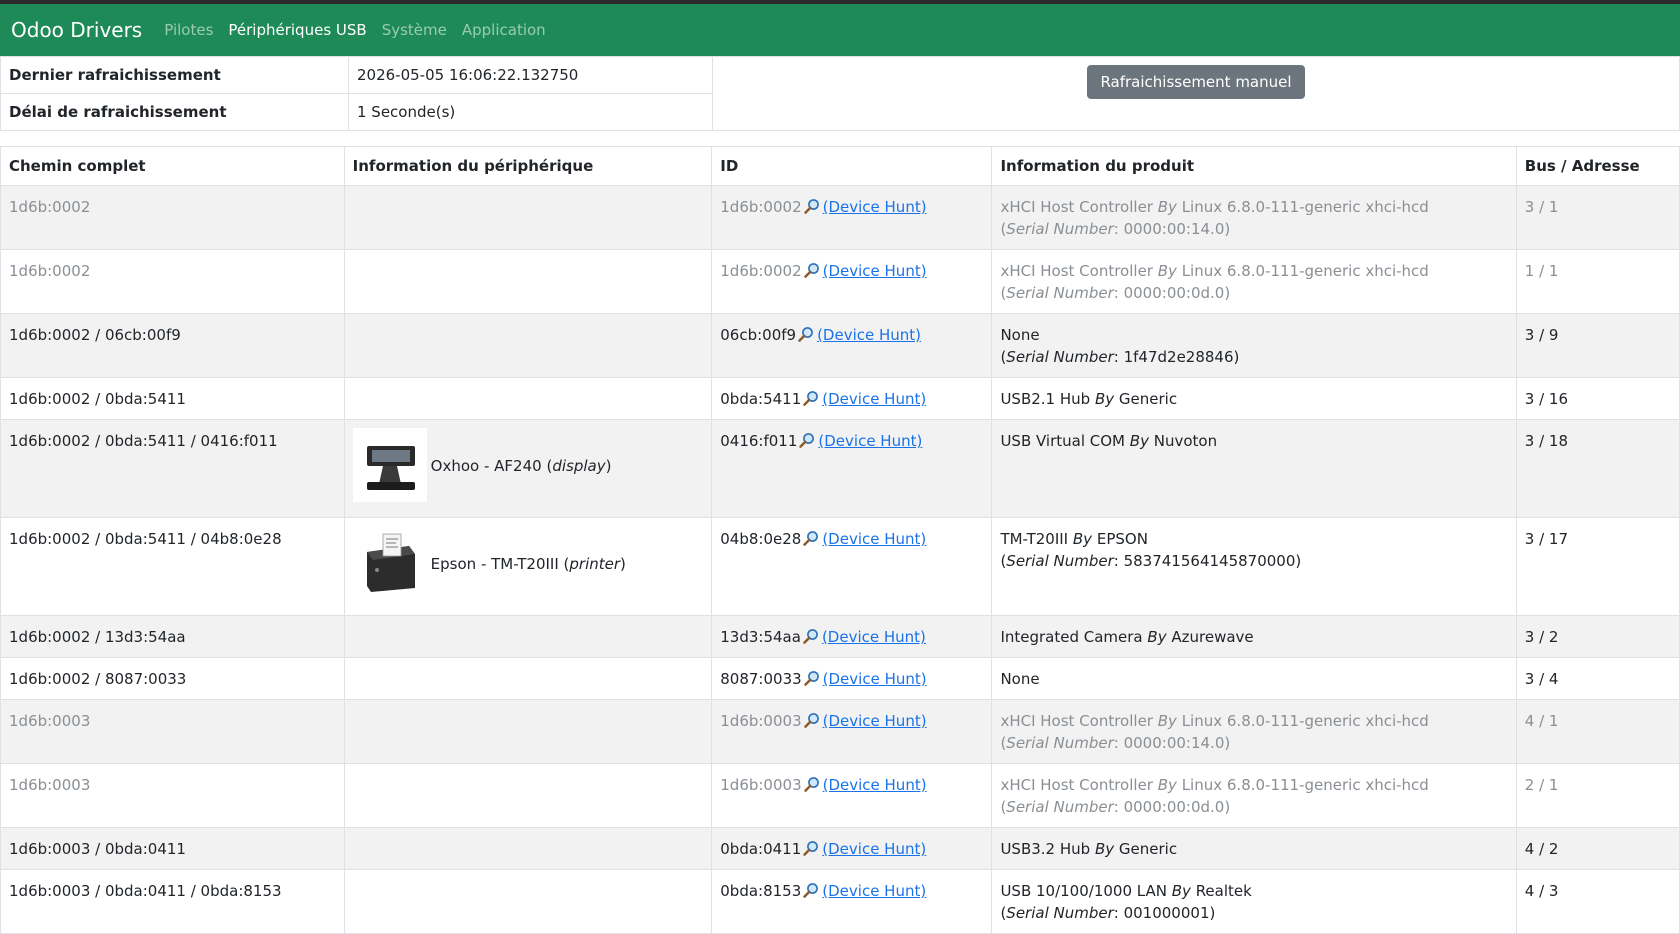  What do you see at coordinates (1597, 281) in the screenshot?
I see `cell-bus-address: 1 / 1` at bounding box center [1597, 281].